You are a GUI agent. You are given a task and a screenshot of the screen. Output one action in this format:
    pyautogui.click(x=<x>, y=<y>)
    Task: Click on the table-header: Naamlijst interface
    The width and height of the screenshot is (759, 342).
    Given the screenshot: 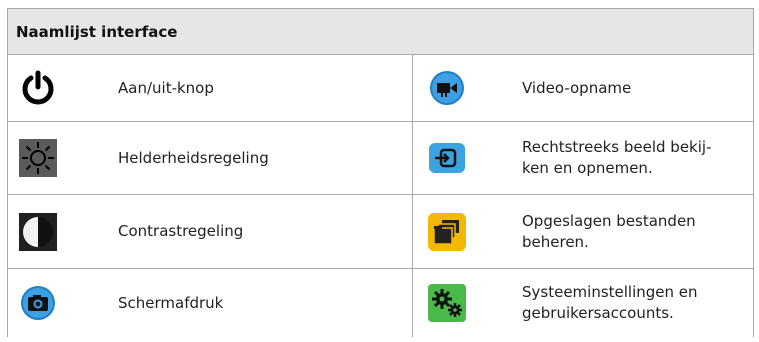 What is the action you would take?
    pyautogui.click(x=380, y=31)
    